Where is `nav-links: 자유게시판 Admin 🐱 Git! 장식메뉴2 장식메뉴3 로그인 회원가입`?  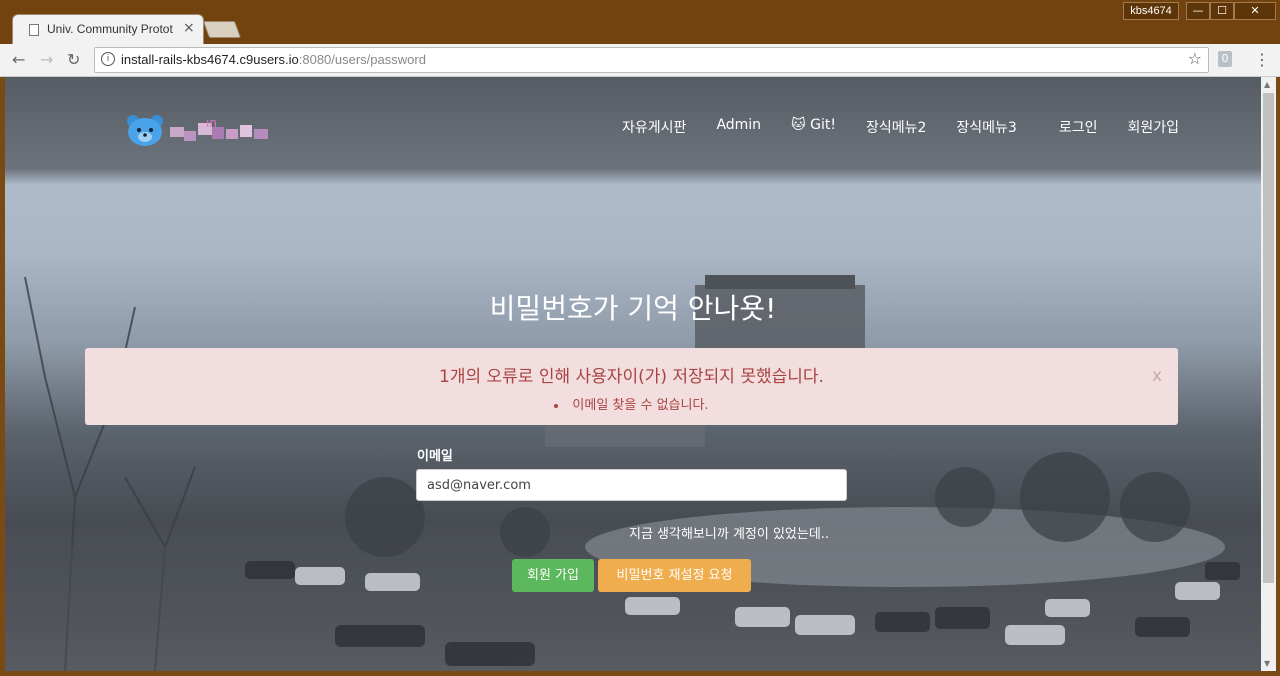 nav-links: 자유게시판 Admin 🐱 Git! 장식메뉴2 장식메뉴3 로그인 회원가입 is located at coordinates (885, 127).